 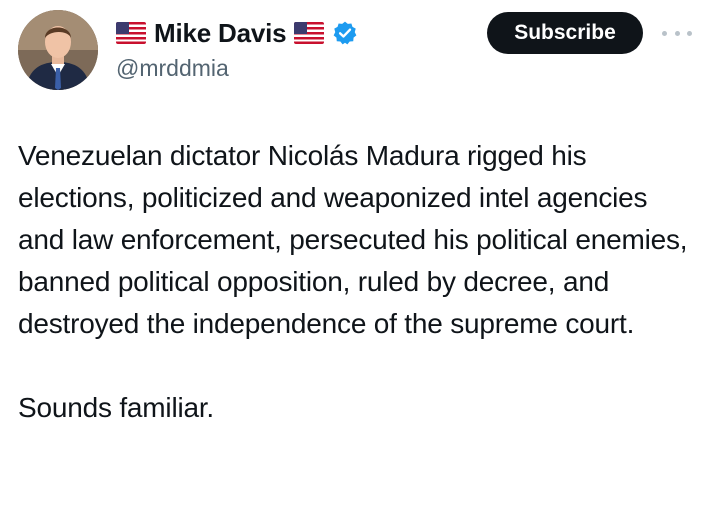 I want to click on author-handle: @mrddmia, so click(x=172, y=68).